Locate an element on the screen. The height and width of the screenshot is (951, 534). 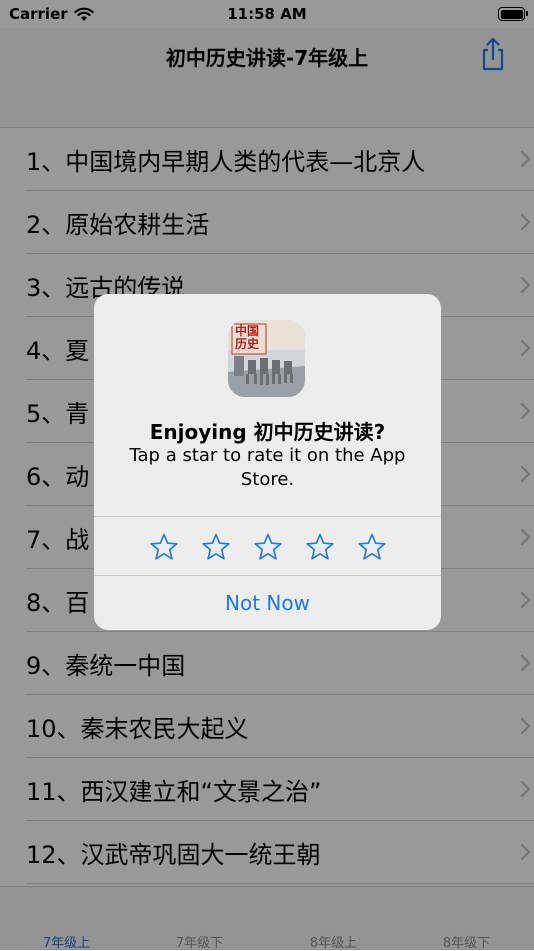
star-rating is located at coordinates (267, 547).